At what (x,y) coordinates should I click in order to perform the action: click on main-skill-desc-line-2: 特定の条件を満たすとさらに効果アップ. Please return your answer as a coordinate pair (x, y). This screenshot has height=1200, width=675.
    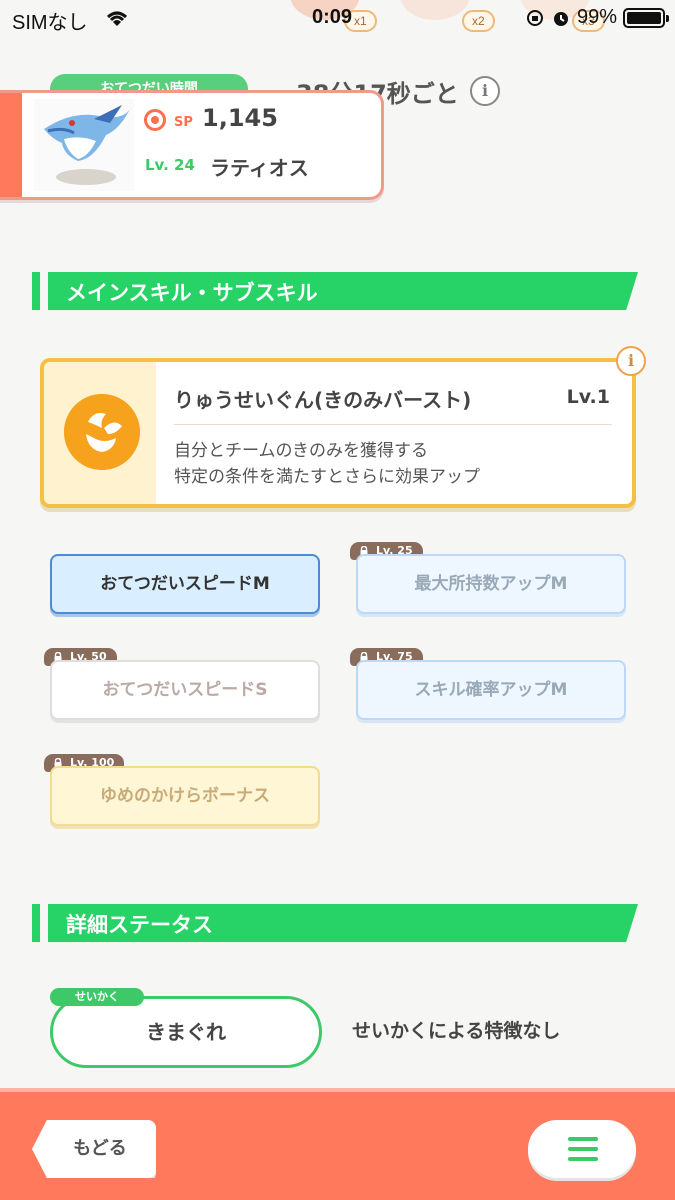
    Looking at the image, I should click on (327, 477).